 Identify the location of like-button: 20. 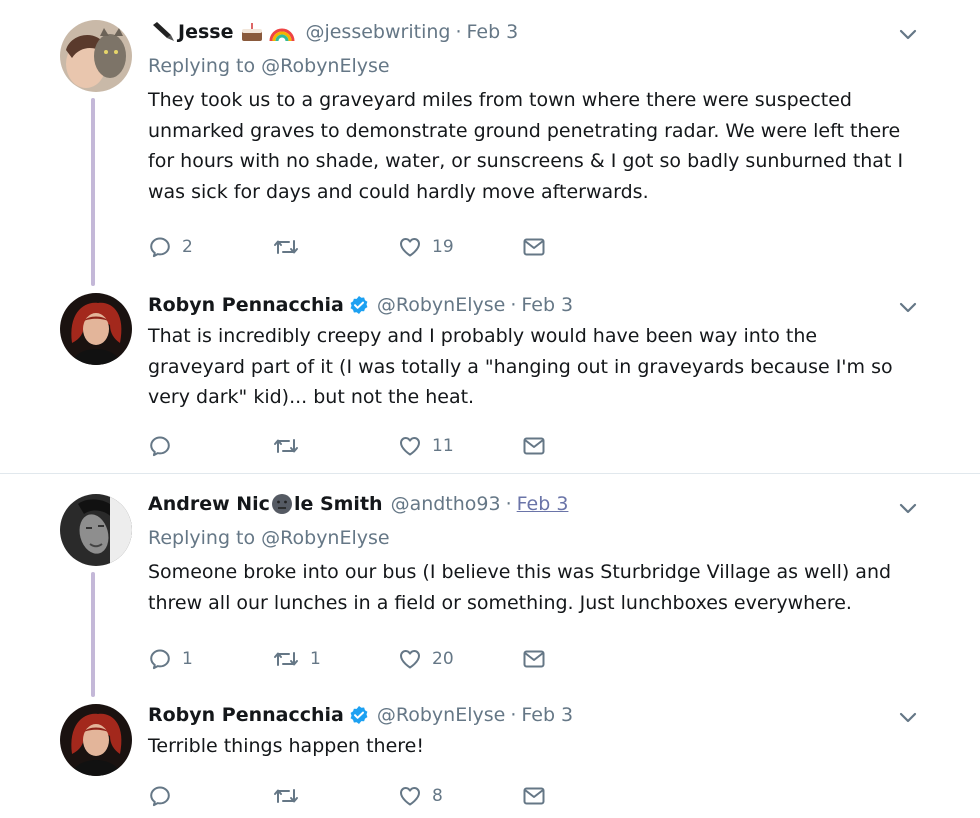
(426, 659).